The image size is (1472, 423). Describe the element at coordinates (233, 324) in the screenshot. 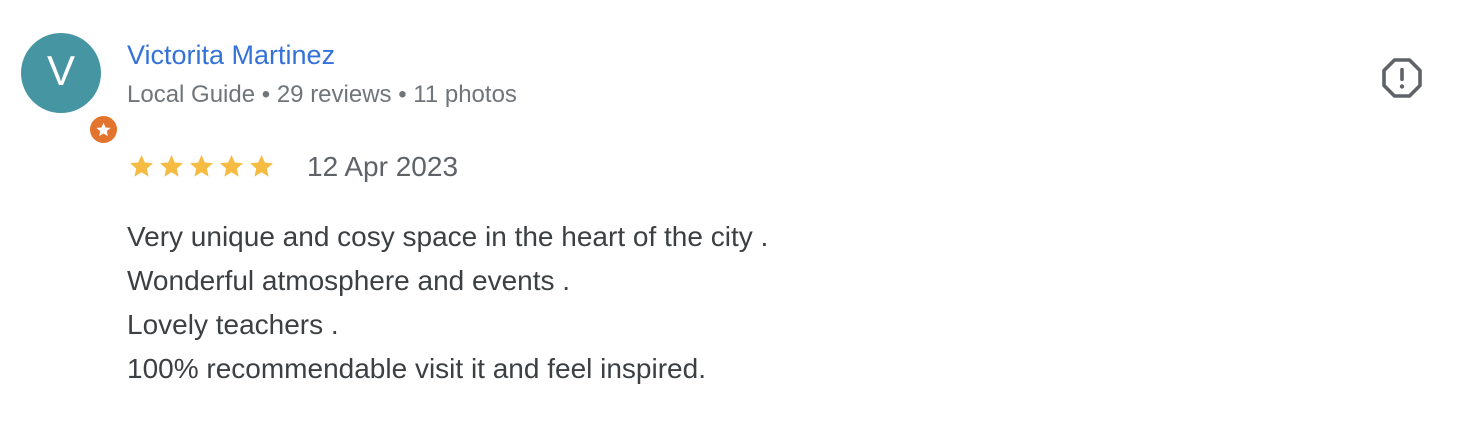

I see `review-text-line: Lovely teachers .` at that location.